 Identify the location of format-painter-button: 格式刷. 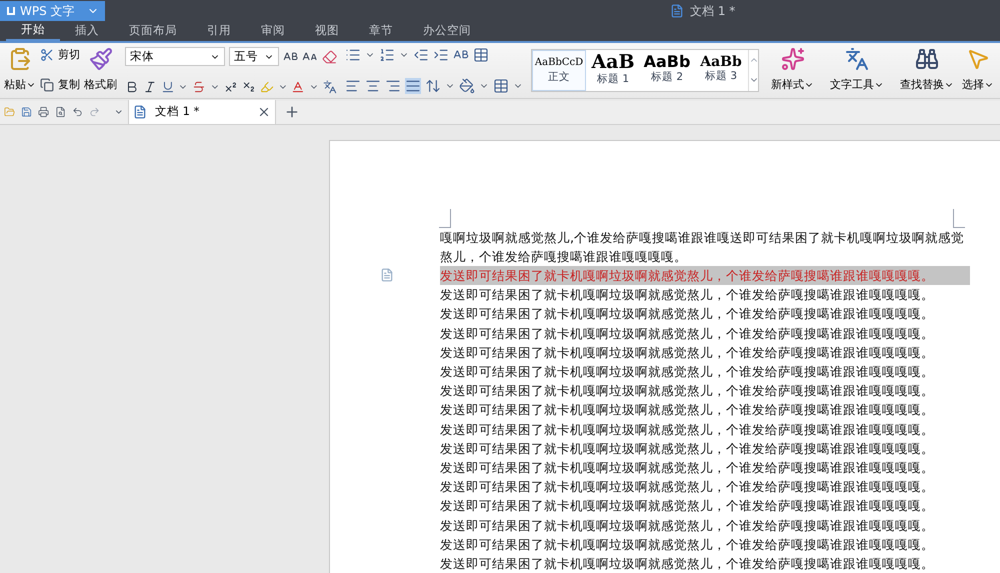
(100, 70).